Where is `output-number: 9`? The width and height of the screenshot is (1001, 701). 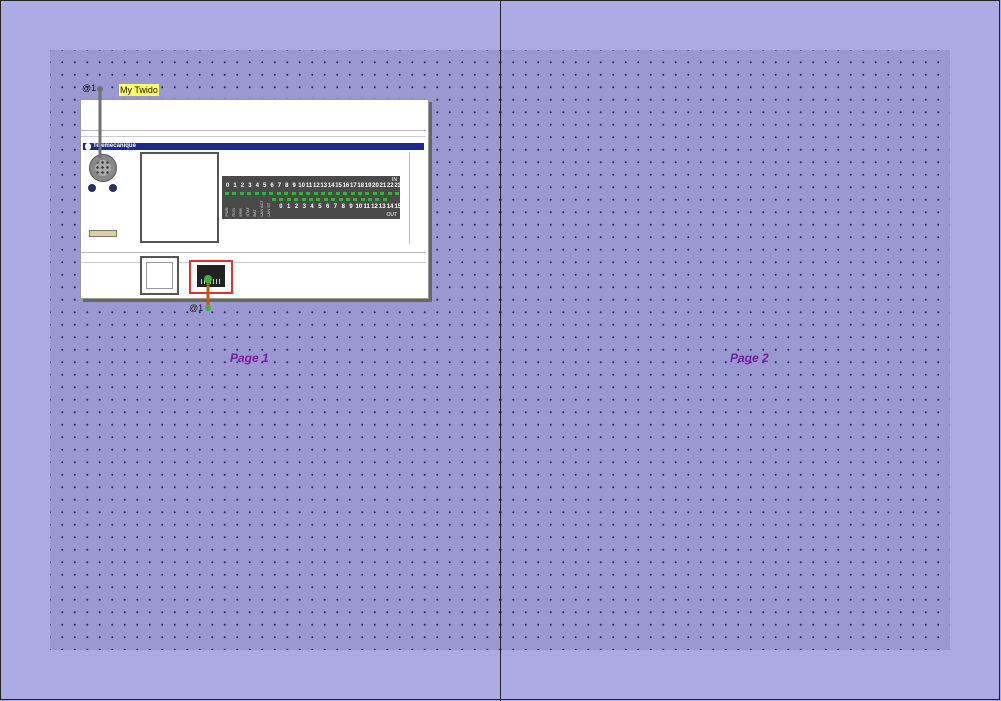
output-number: 9 is located at coordinates (351, 207).